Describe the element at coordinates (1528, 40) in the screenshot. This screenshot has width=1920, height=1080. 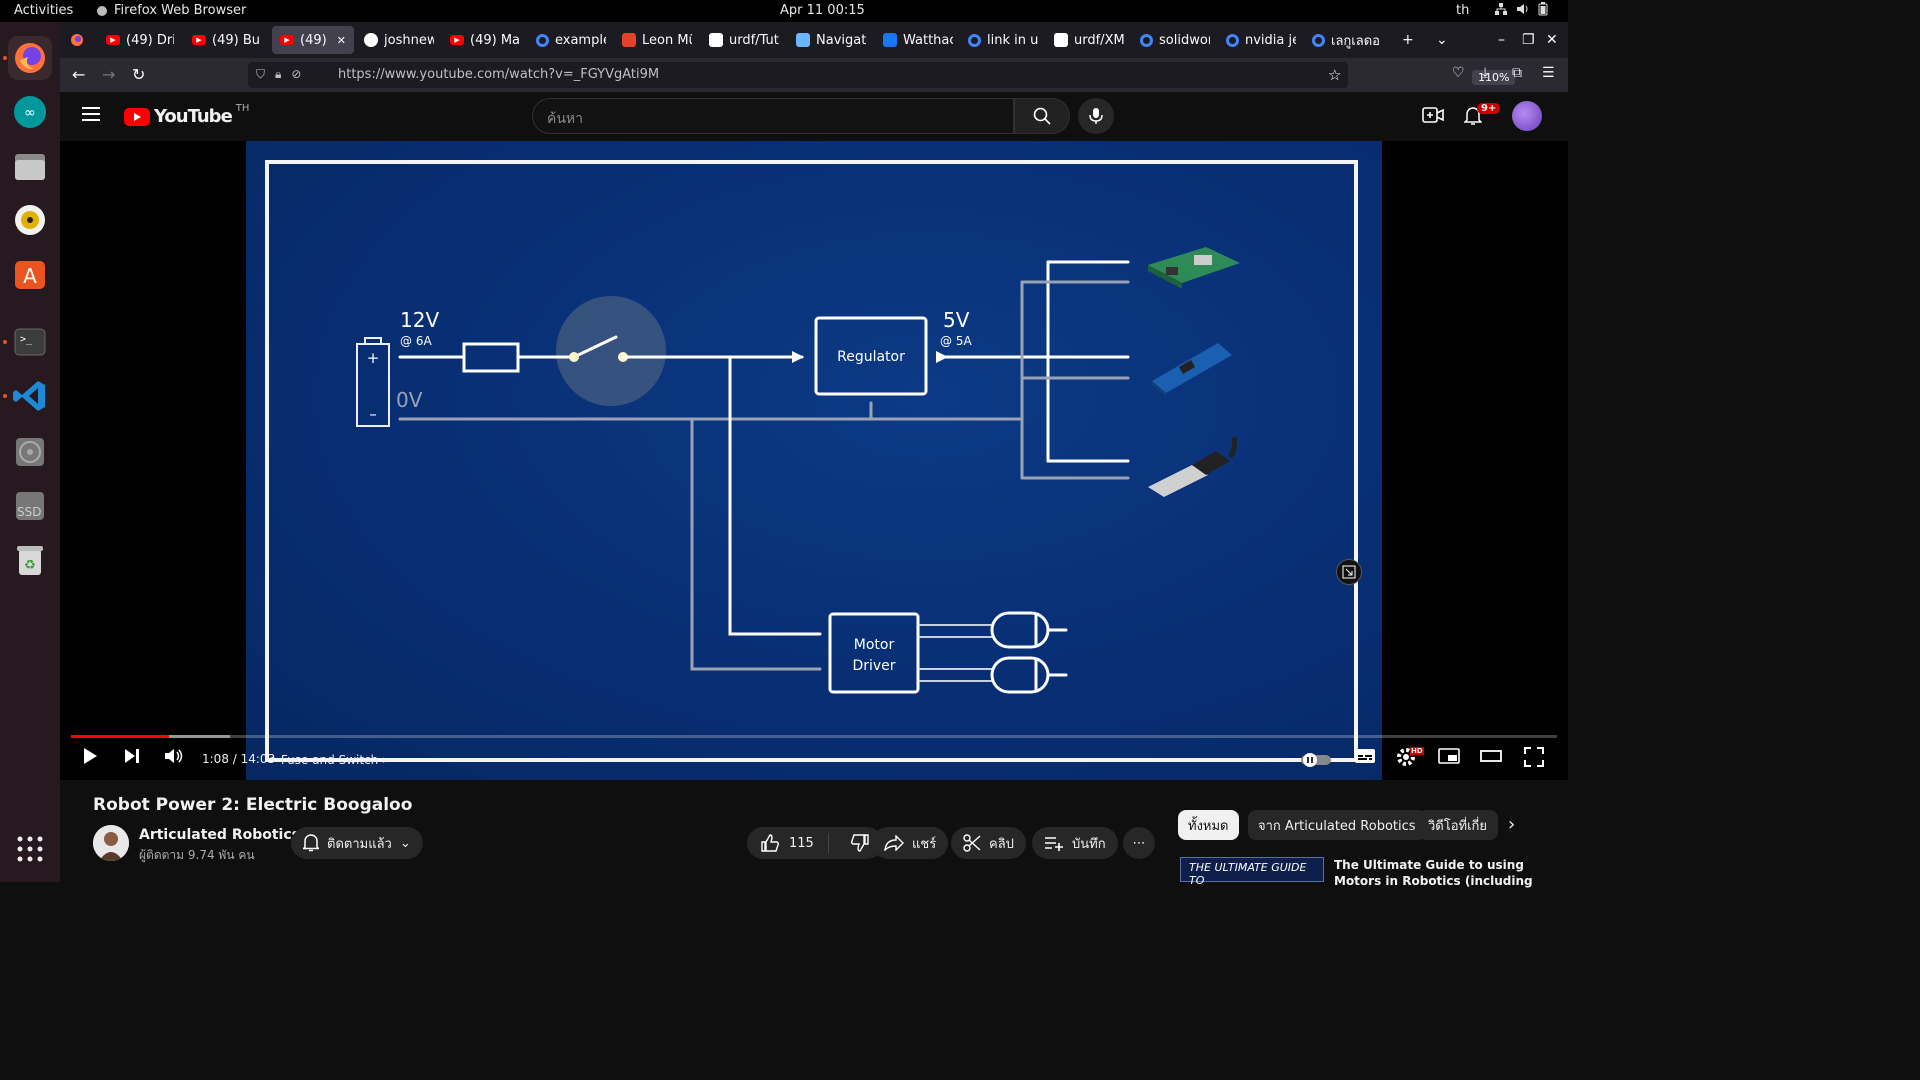
I see `restore-window-button: ❐` at that location.